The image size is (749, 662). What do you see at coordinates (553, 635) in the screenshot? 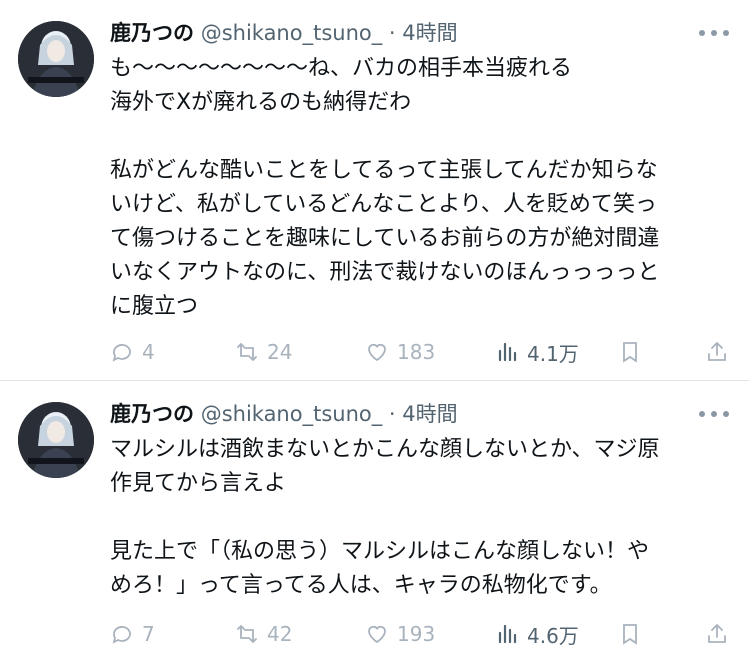
I see `view-count: 4.6万` at bounding box center [553, 635].